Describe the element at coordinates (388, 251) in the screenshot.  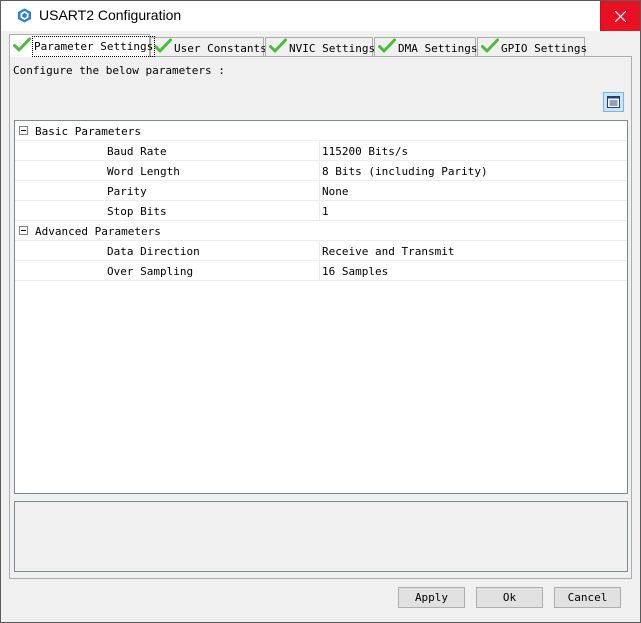
I see `property-value: Receive and Transmit` at that location.